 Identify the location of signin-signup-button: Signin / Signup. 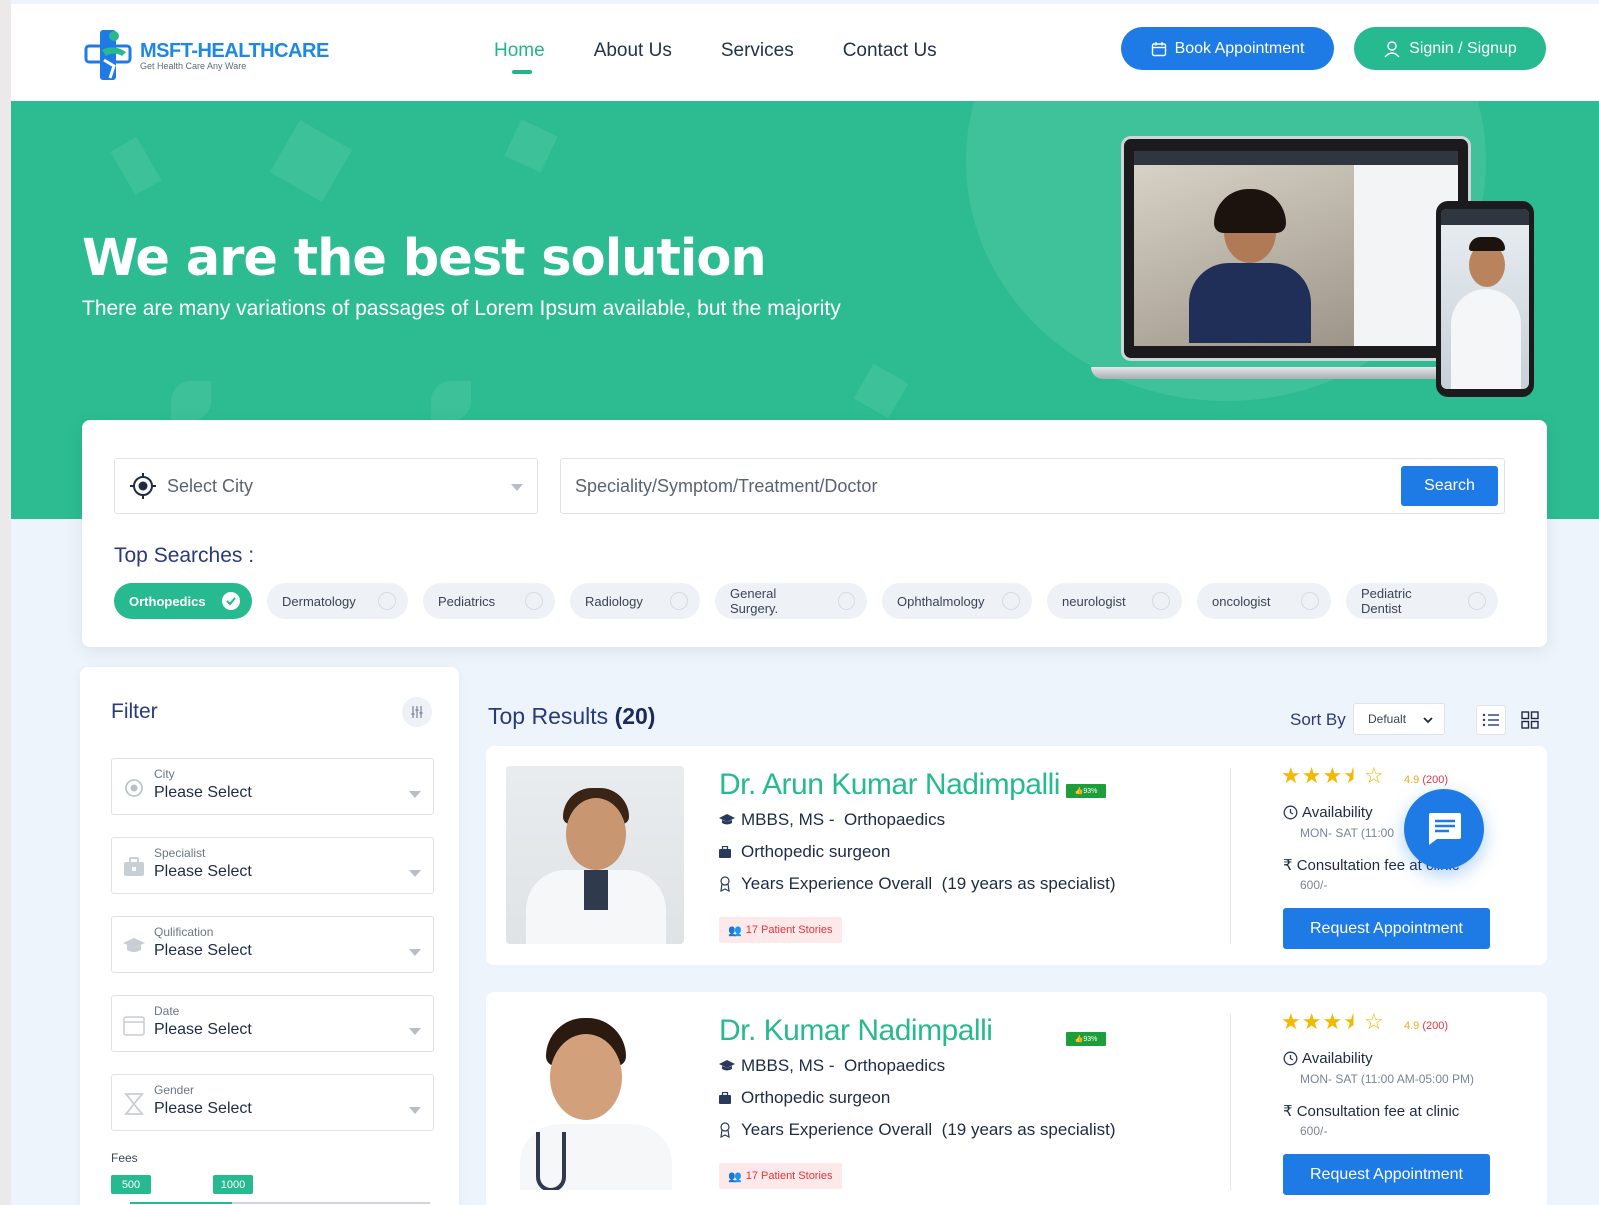
(1450, 48).